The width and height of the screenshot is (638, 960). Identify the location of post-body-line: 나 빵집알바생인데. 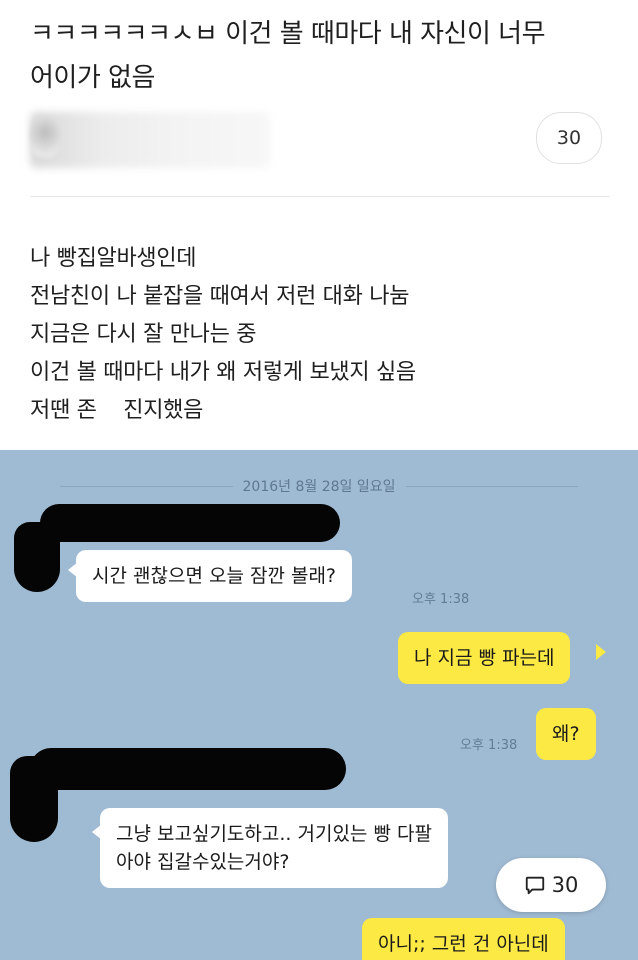
(113, 258).